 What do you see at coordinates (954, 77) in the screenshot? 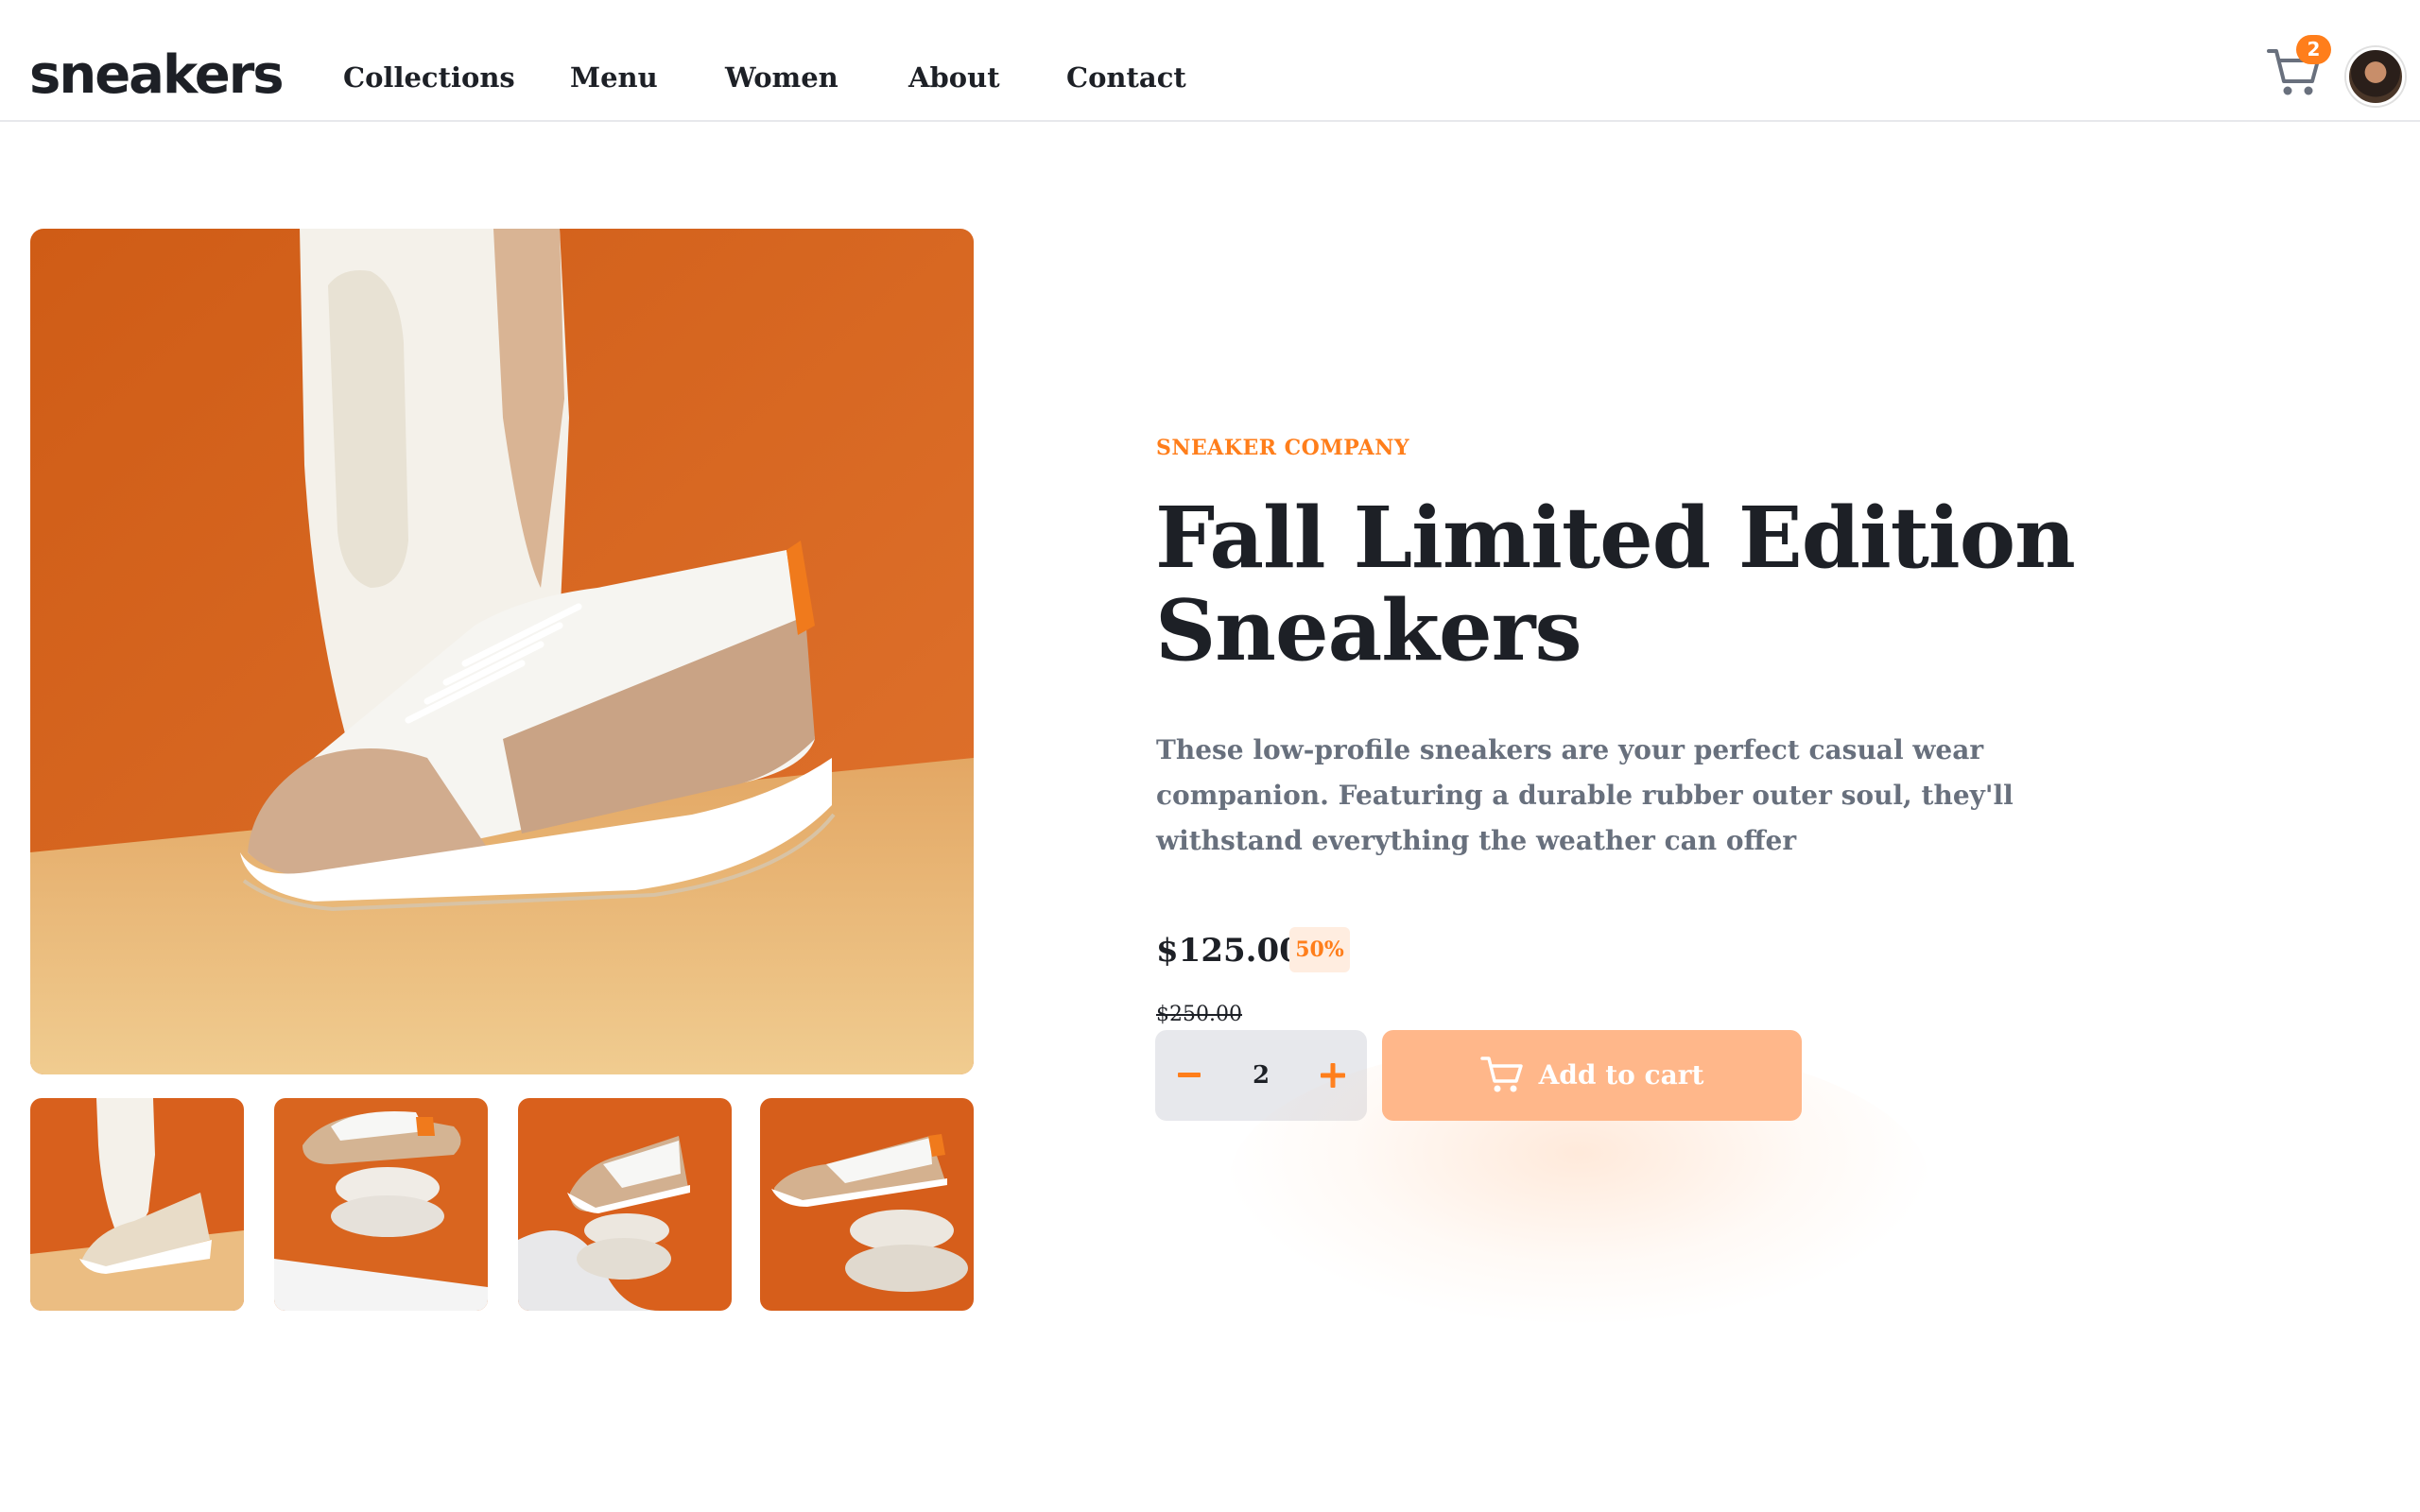
I see `nav-link-about: About` at bounding box center [954, 77].